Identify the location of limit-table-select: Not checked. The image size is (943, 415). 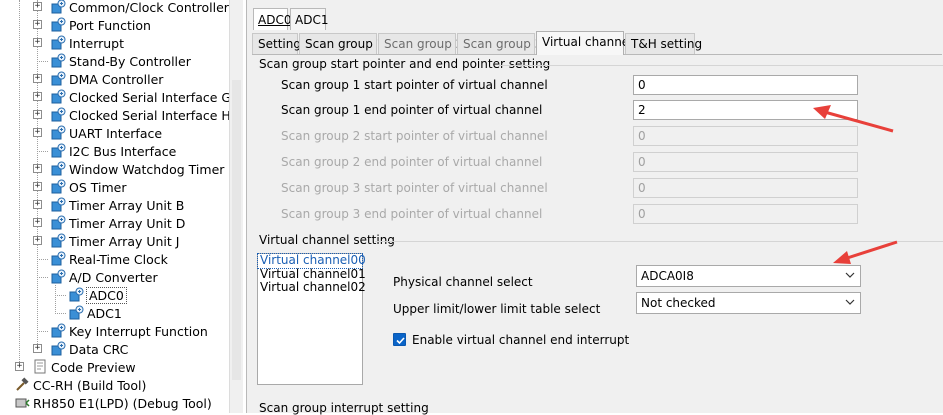
(748, 303).